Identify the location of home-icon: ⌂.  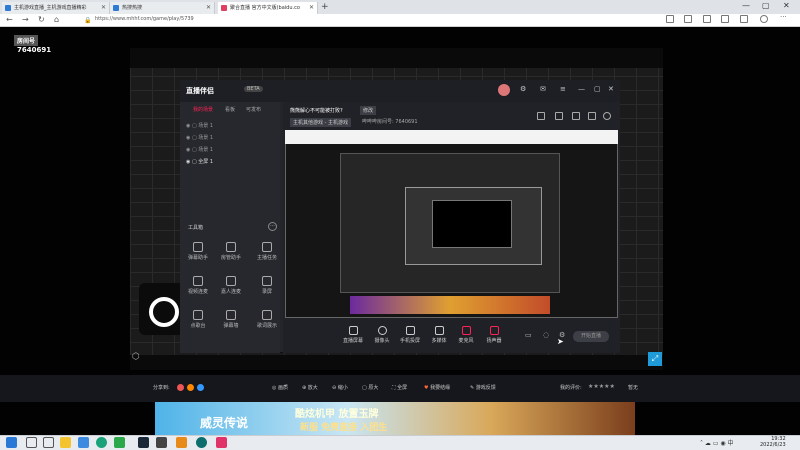
(56, 19).